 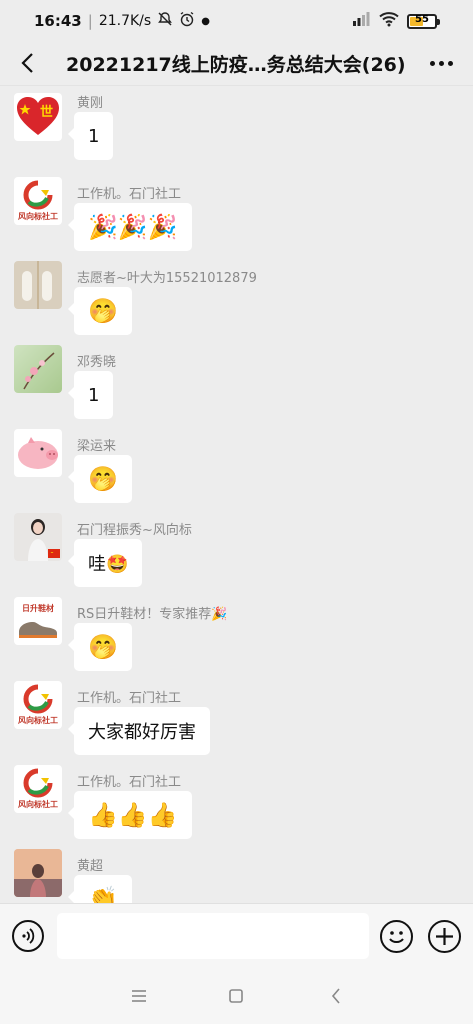 What do you see at coordinates (236, 807) in the screenshot?
I see `message-item: 风向标社工 工作机。石门社工 👍👍👍` at bounding box center [236, 807].